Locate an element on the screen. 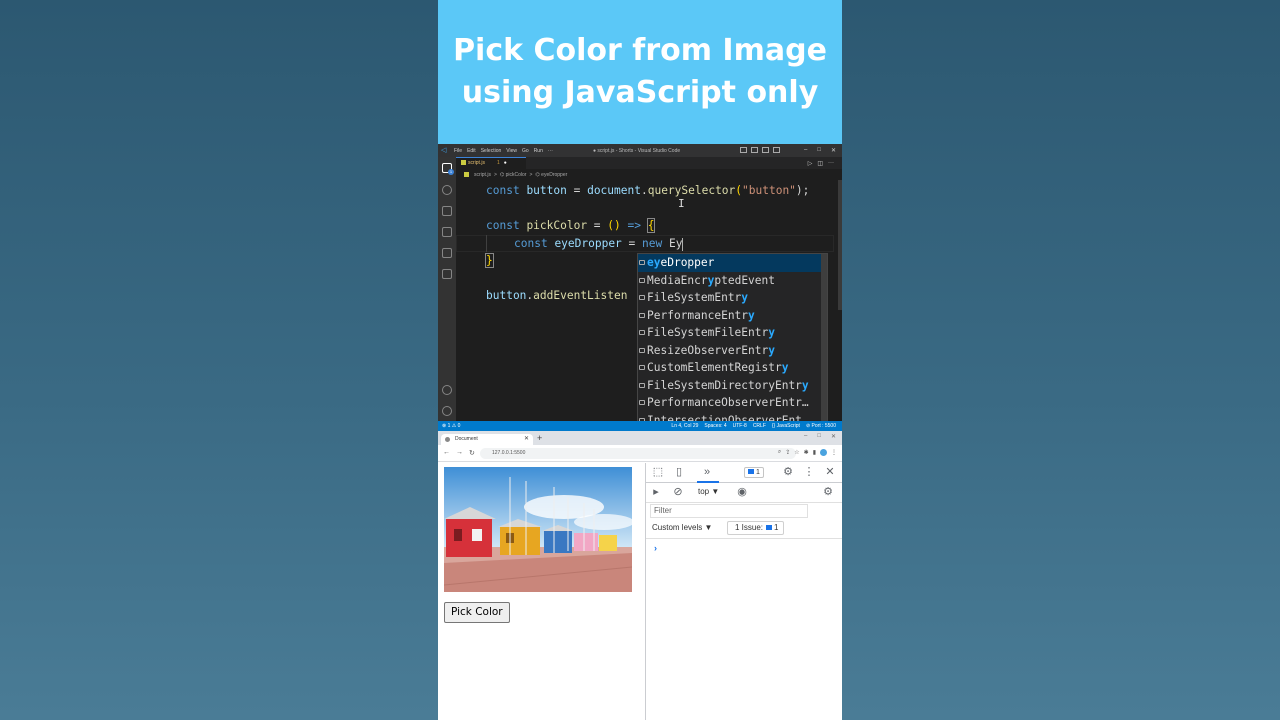  pick-color-button: Pick Color is located at coordinates (477, 612).